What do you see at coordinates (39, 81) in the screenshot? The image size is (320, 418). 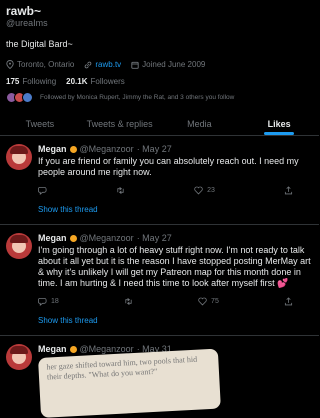 I see `following-label: Following` at bounding box center [39, 81].